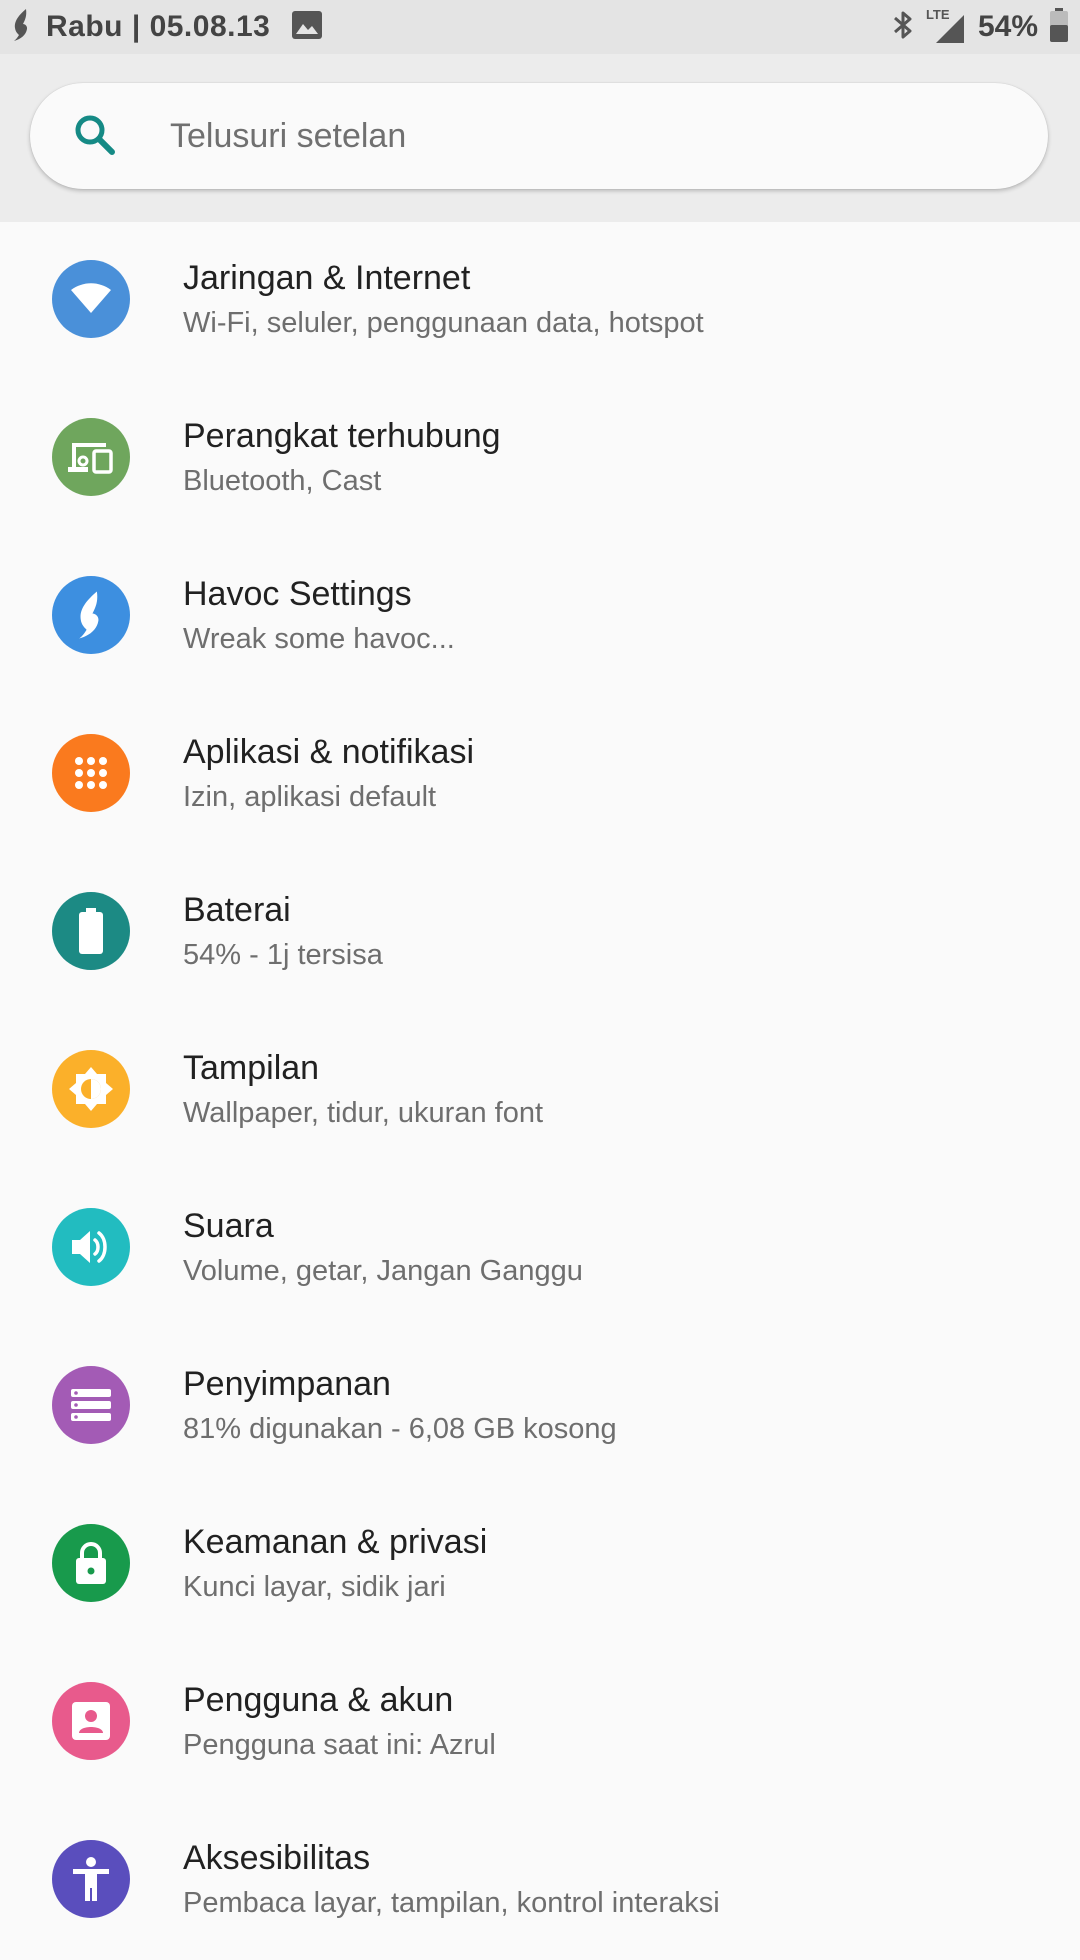 This screenshot has height=1960, width=1080. Describe the element at coordinates (237, 910) in the screenshot. I see `setting-title: Baterai` at that location.